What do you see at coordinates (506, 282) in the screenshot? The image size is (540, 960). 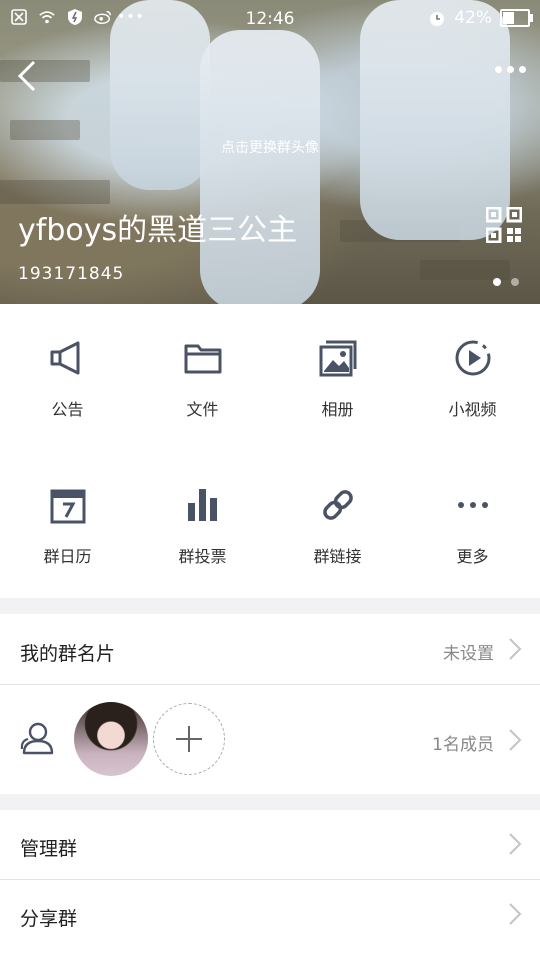 I see `photo-page-indicator` at bounding box center [506, 282].